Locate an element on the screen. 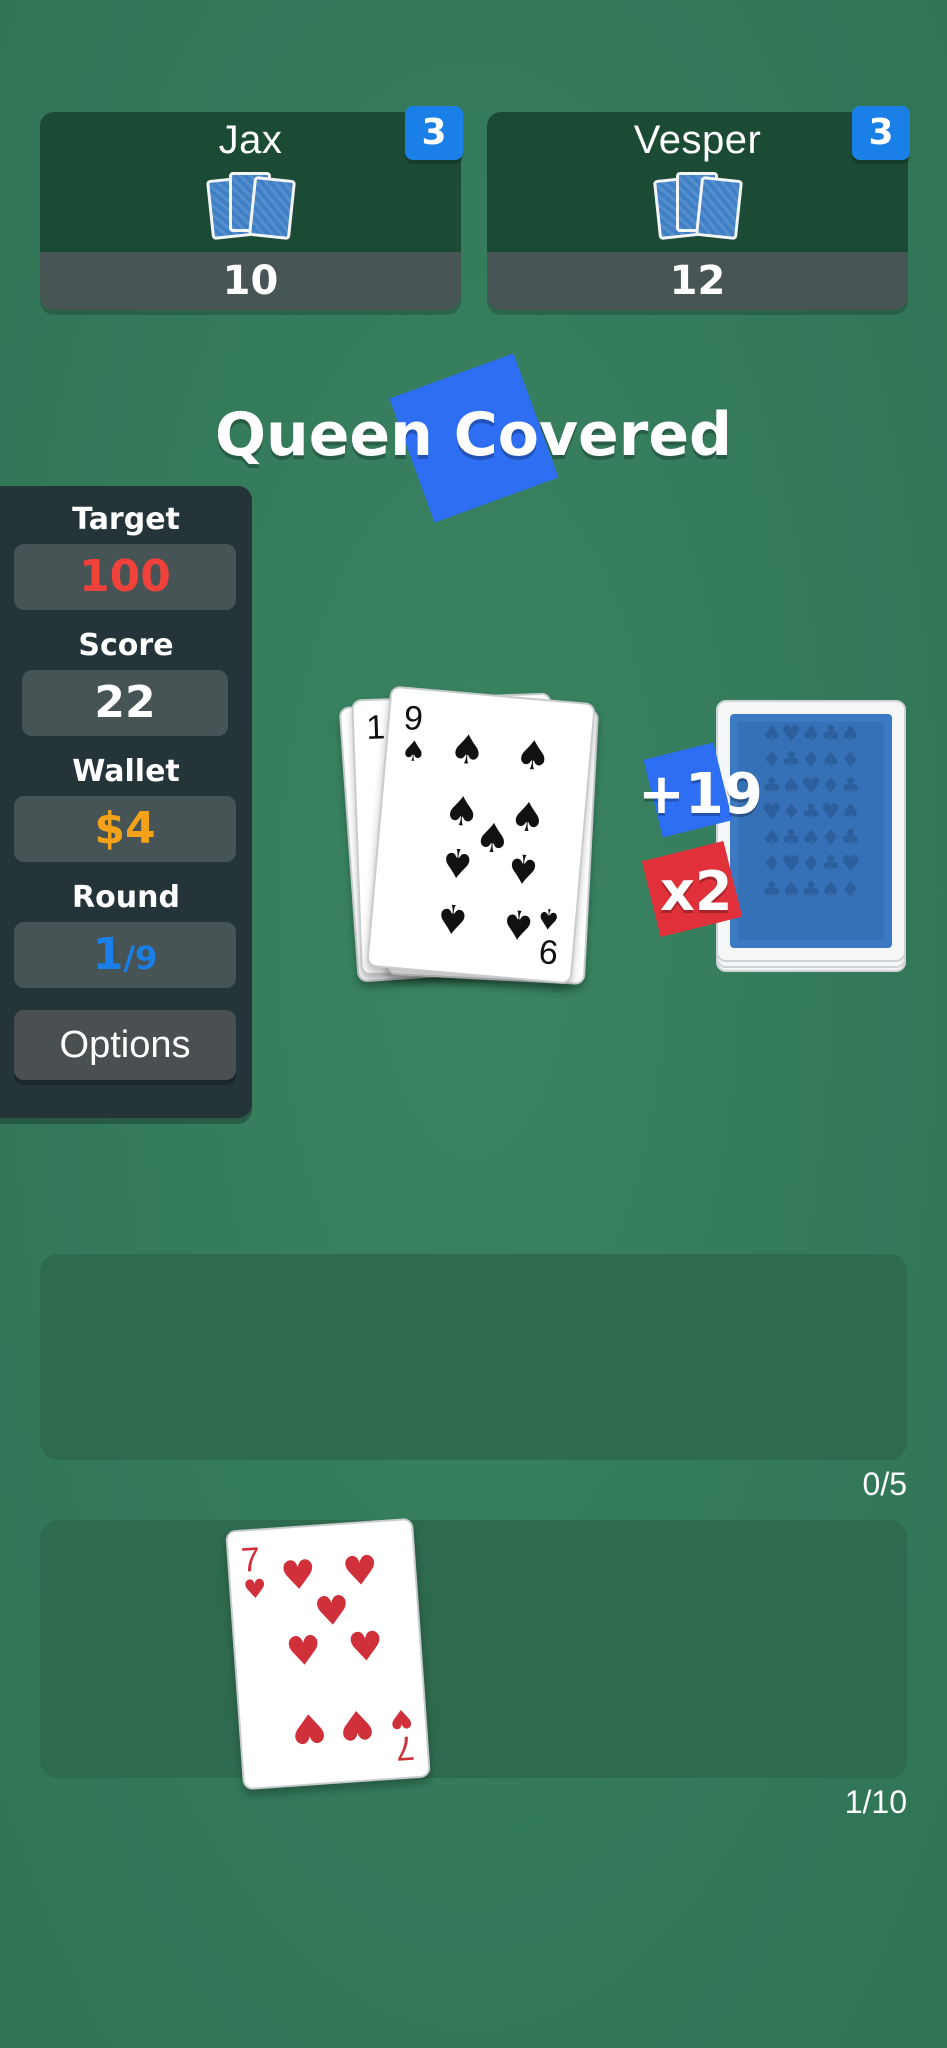  multiplier-text: x2 is located at coordinates (696, 891).